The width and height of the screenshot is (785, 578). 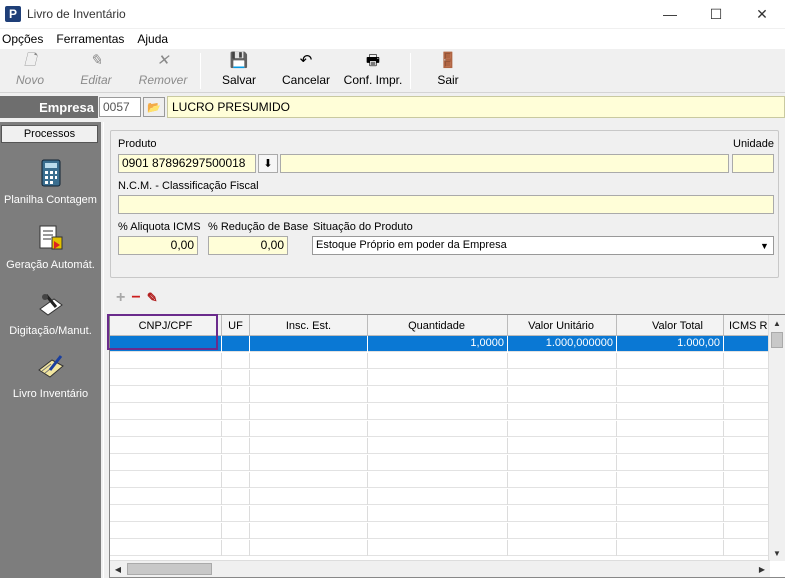 I want to click on cancelar-button: ↶ Cancelar, so click(x=306, y=71).